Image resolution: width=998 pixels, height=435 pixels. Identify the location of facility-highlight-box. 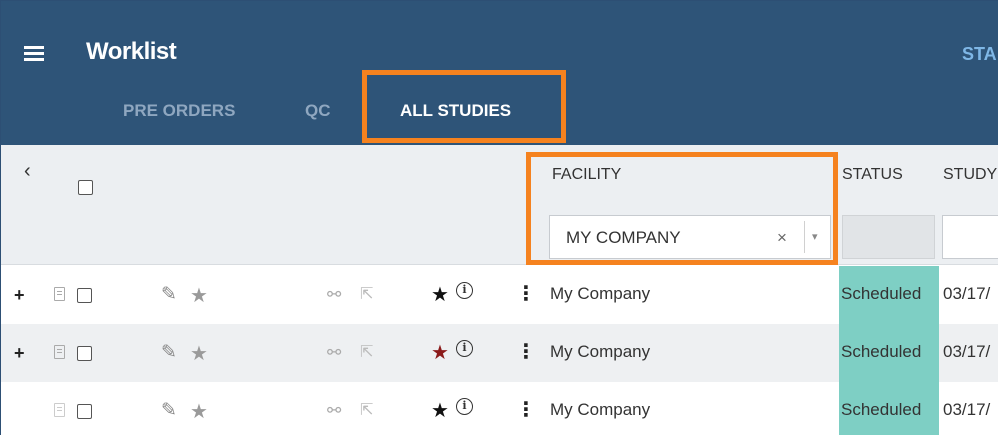
(682, 208).